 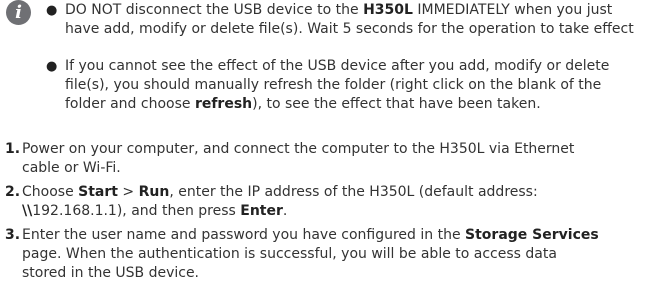 I want to click on bold-term: Enter, so click(x=261, y=211).